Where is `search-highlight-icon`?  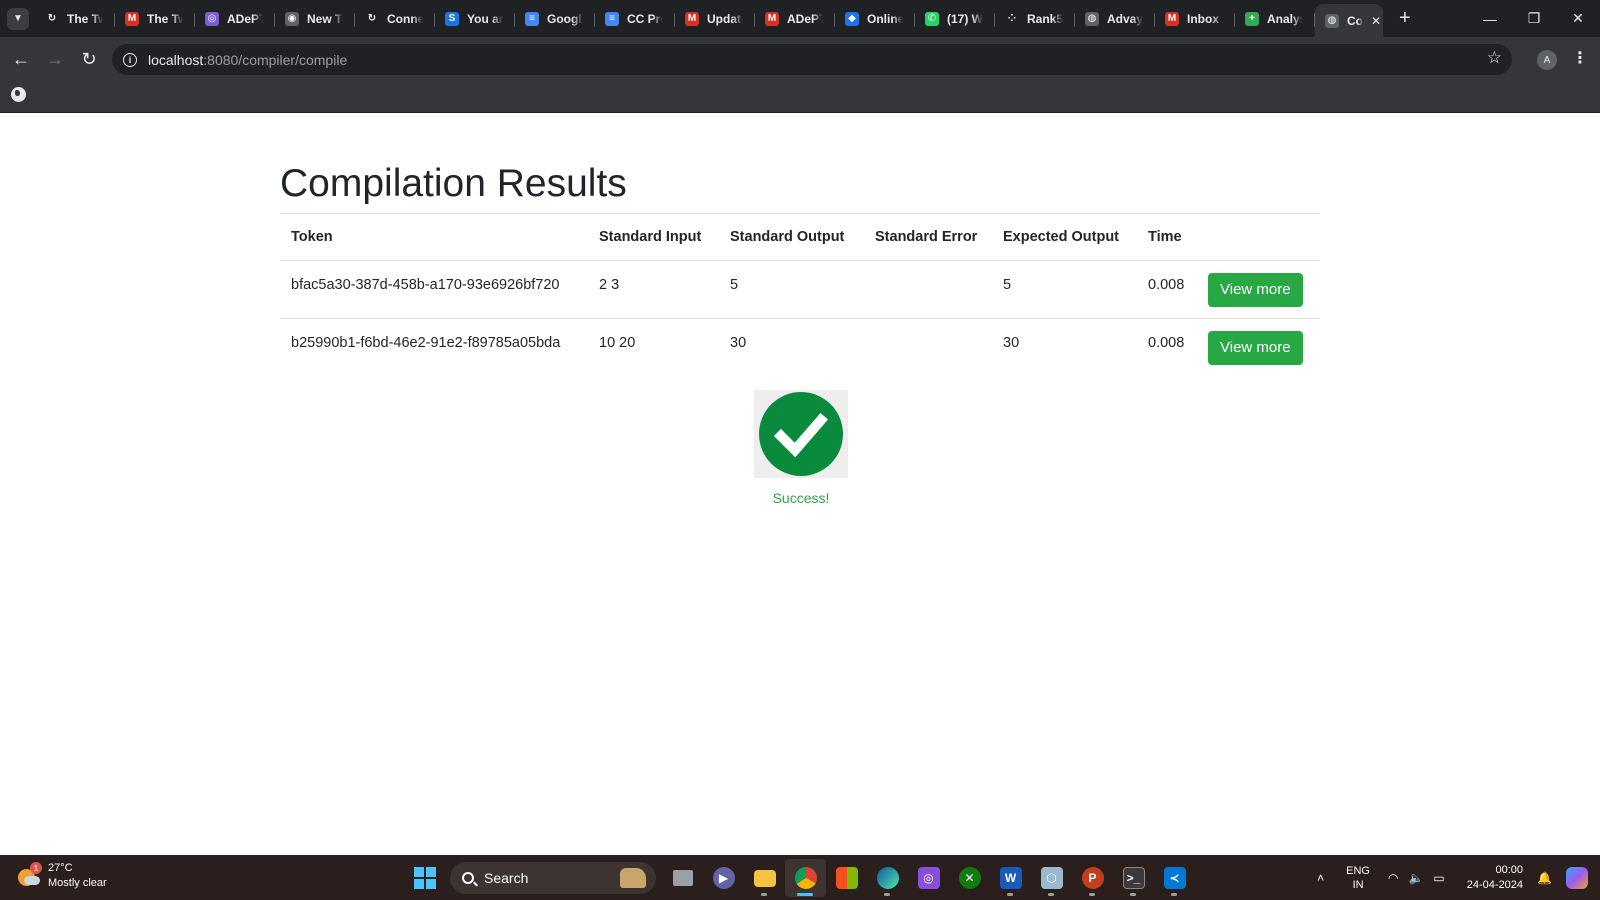 search-highlight-icon is located at coordinates (633, 878).